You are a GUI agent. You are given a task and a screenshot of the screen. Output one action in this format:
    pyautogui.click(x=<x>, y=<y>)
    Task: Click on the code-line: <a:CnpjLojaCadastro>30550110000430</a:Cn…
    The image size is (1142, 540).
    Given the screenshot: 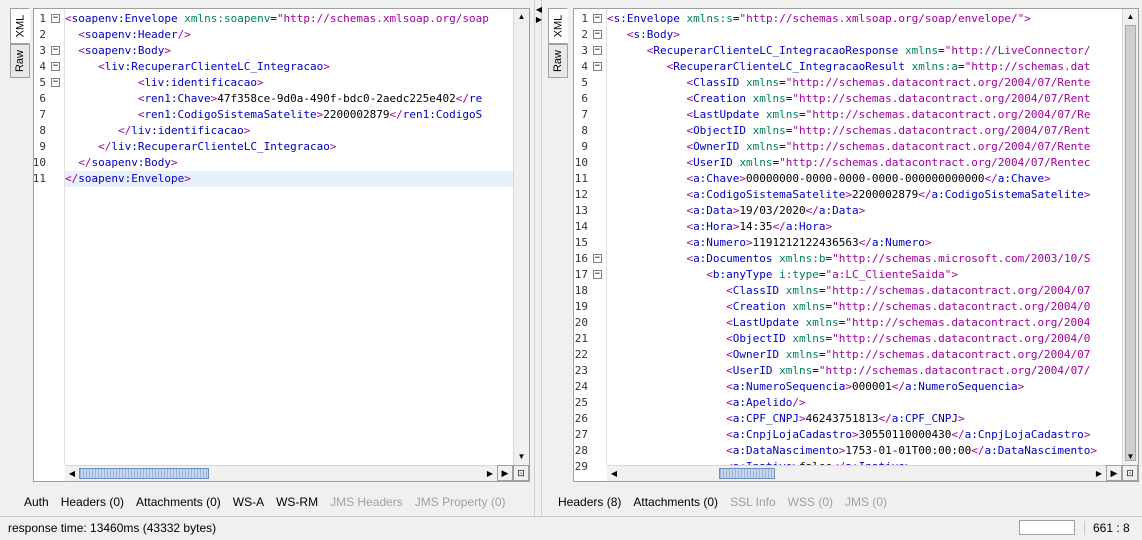 What is the action you would take?
    pyautogui.click(x=848, y=435)
    